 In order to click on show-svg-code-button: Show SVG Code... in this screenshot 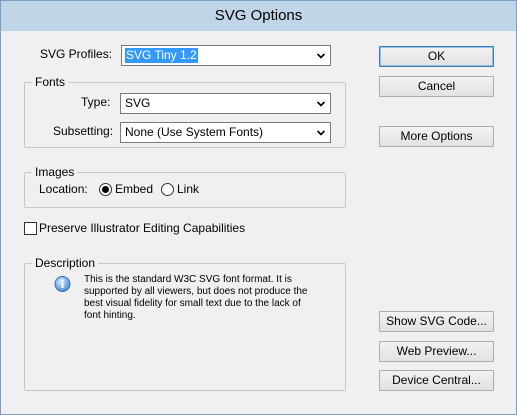, I will do `click(436, 321)`.